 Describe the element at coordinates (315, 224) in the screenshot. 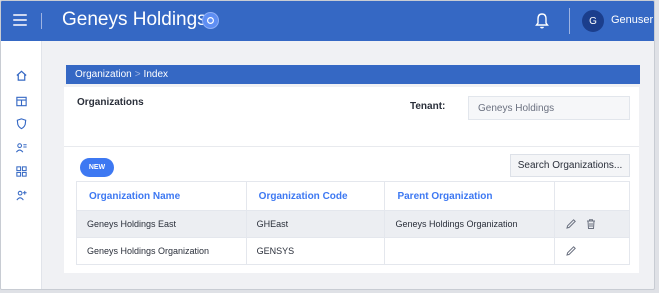

I see `cell-organization-code: GHEast` at that location.